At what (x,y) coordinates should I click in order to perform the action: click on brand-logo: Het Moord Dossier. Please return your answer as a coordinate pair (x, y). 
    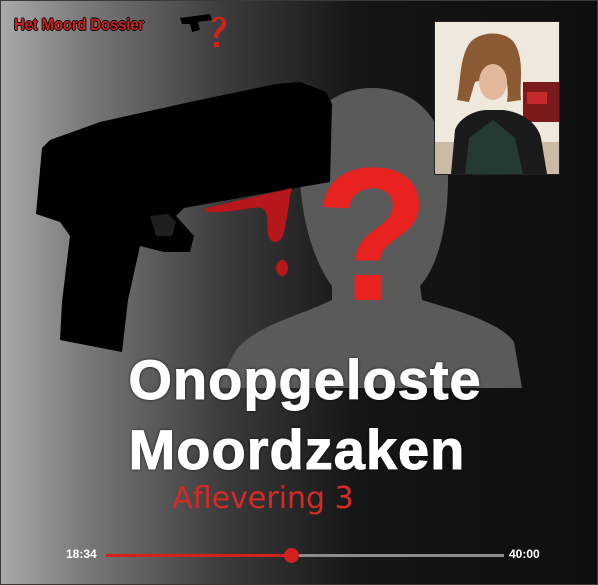
    Looking at the image, I should click on (120, 32).